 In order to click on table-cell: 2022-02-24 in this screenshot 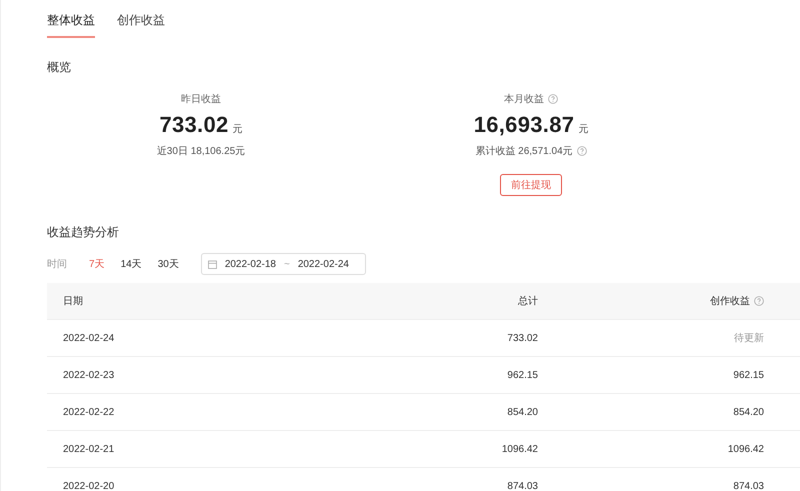, I will do `click(88, 338)`.